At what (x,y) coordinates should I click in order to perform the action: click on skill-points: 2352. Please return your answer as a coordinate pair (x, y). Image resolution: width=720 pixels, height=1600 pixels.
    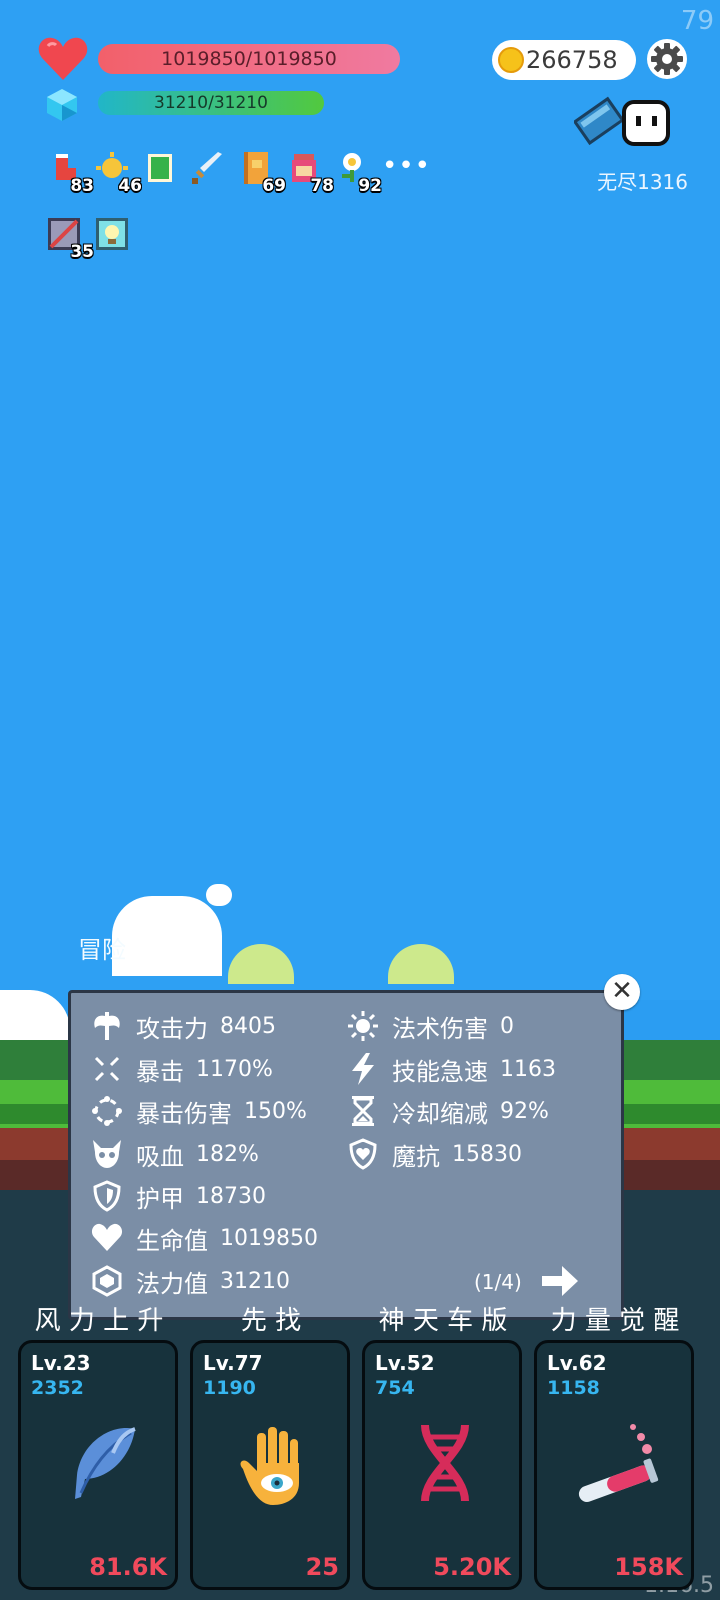
    Looking at the image, I should click on (57, 1388).